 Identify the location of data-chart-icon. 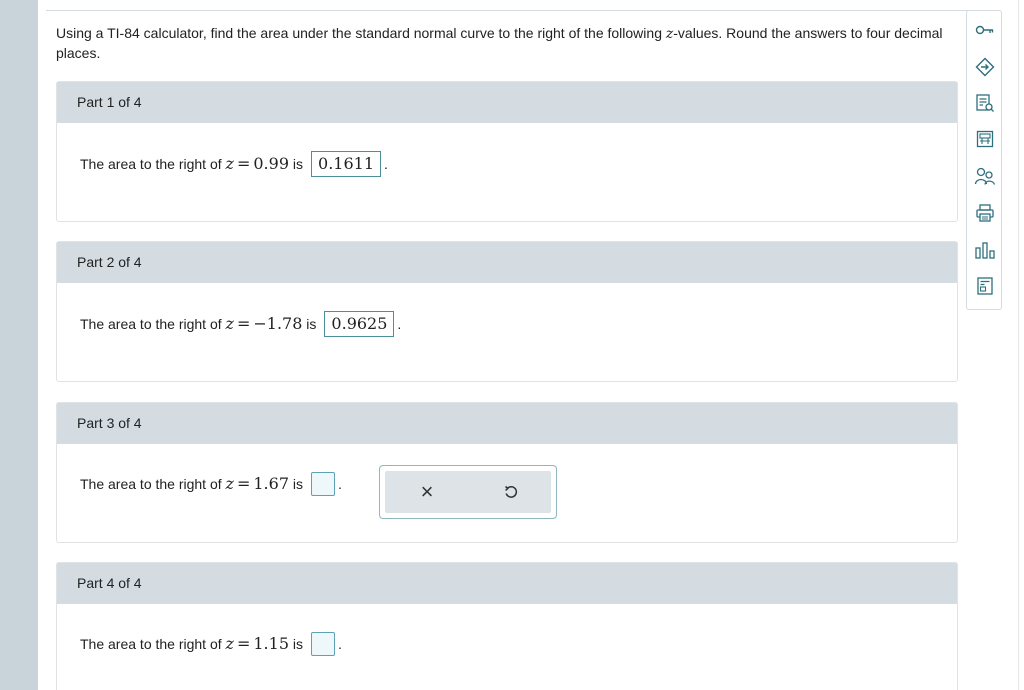
(985, 250).